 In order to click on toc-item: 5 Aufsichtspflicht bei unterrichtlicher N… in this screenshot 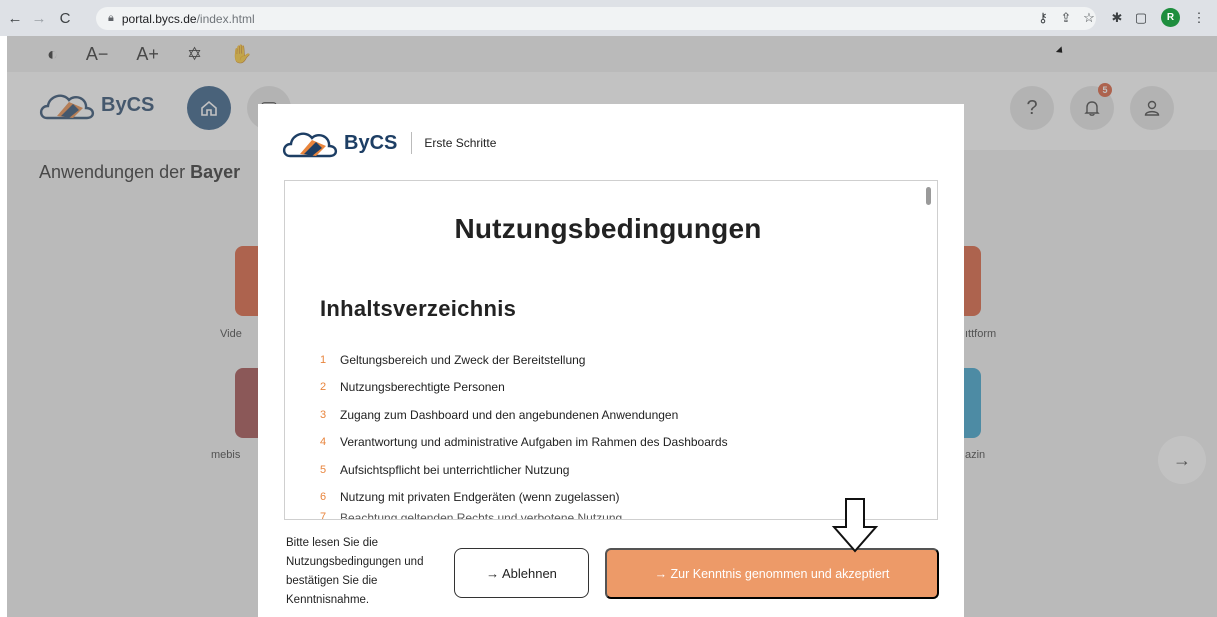, I will do `click(524, 470)`.